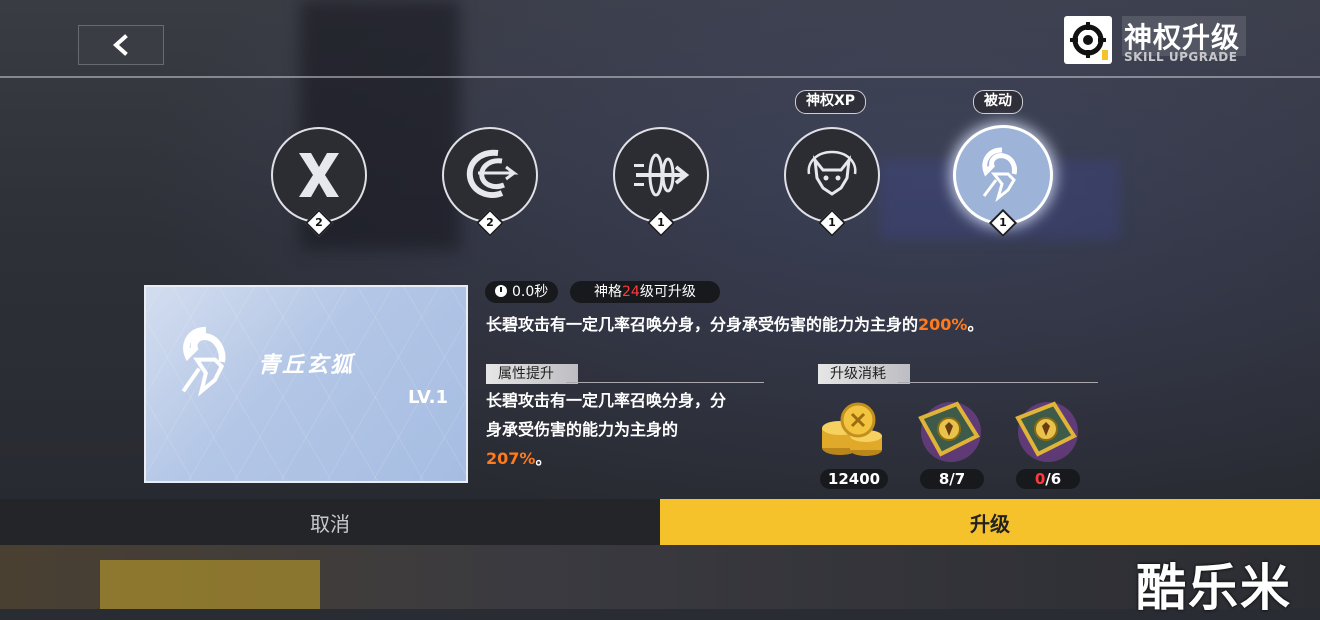 This screenshot has width=1320, height=620. I want to click on book-1-count: 8/7, so click(952, 479).